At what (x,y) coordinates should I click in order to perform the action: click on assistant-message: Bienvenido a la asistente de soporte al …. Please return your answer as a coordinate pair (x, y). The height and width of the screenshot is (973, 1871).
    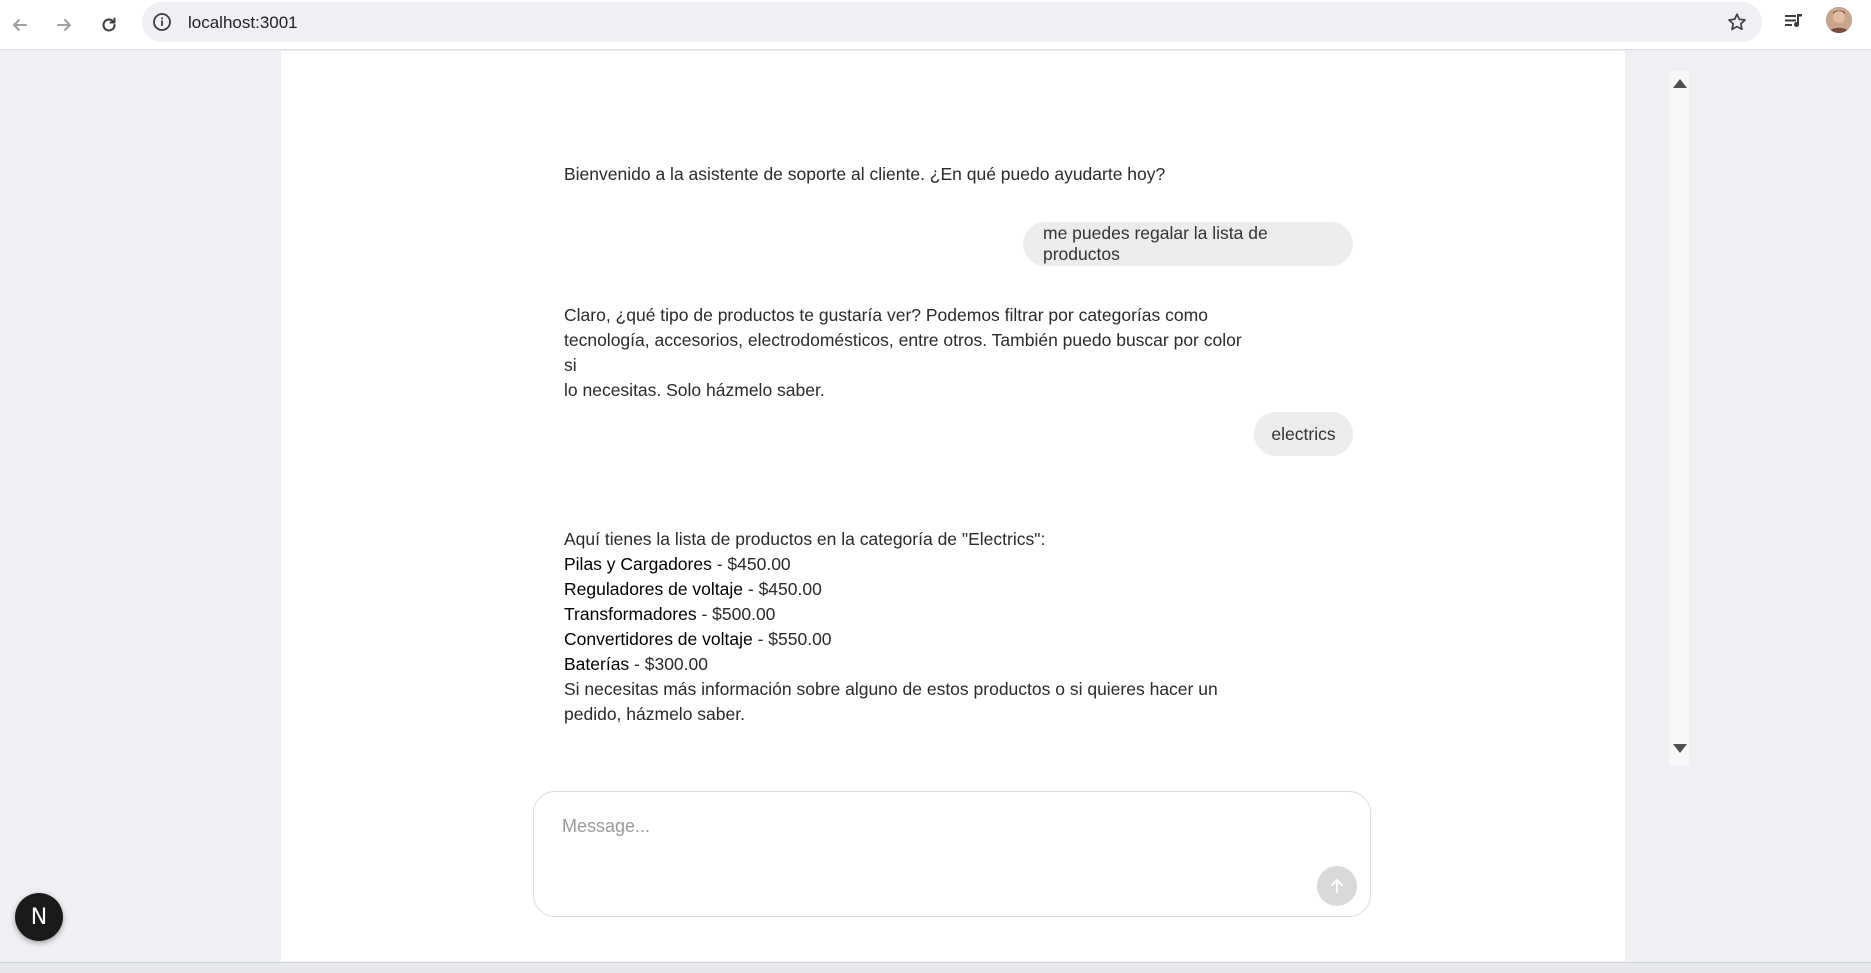
    Looking at the image, I should click on (874, 174).